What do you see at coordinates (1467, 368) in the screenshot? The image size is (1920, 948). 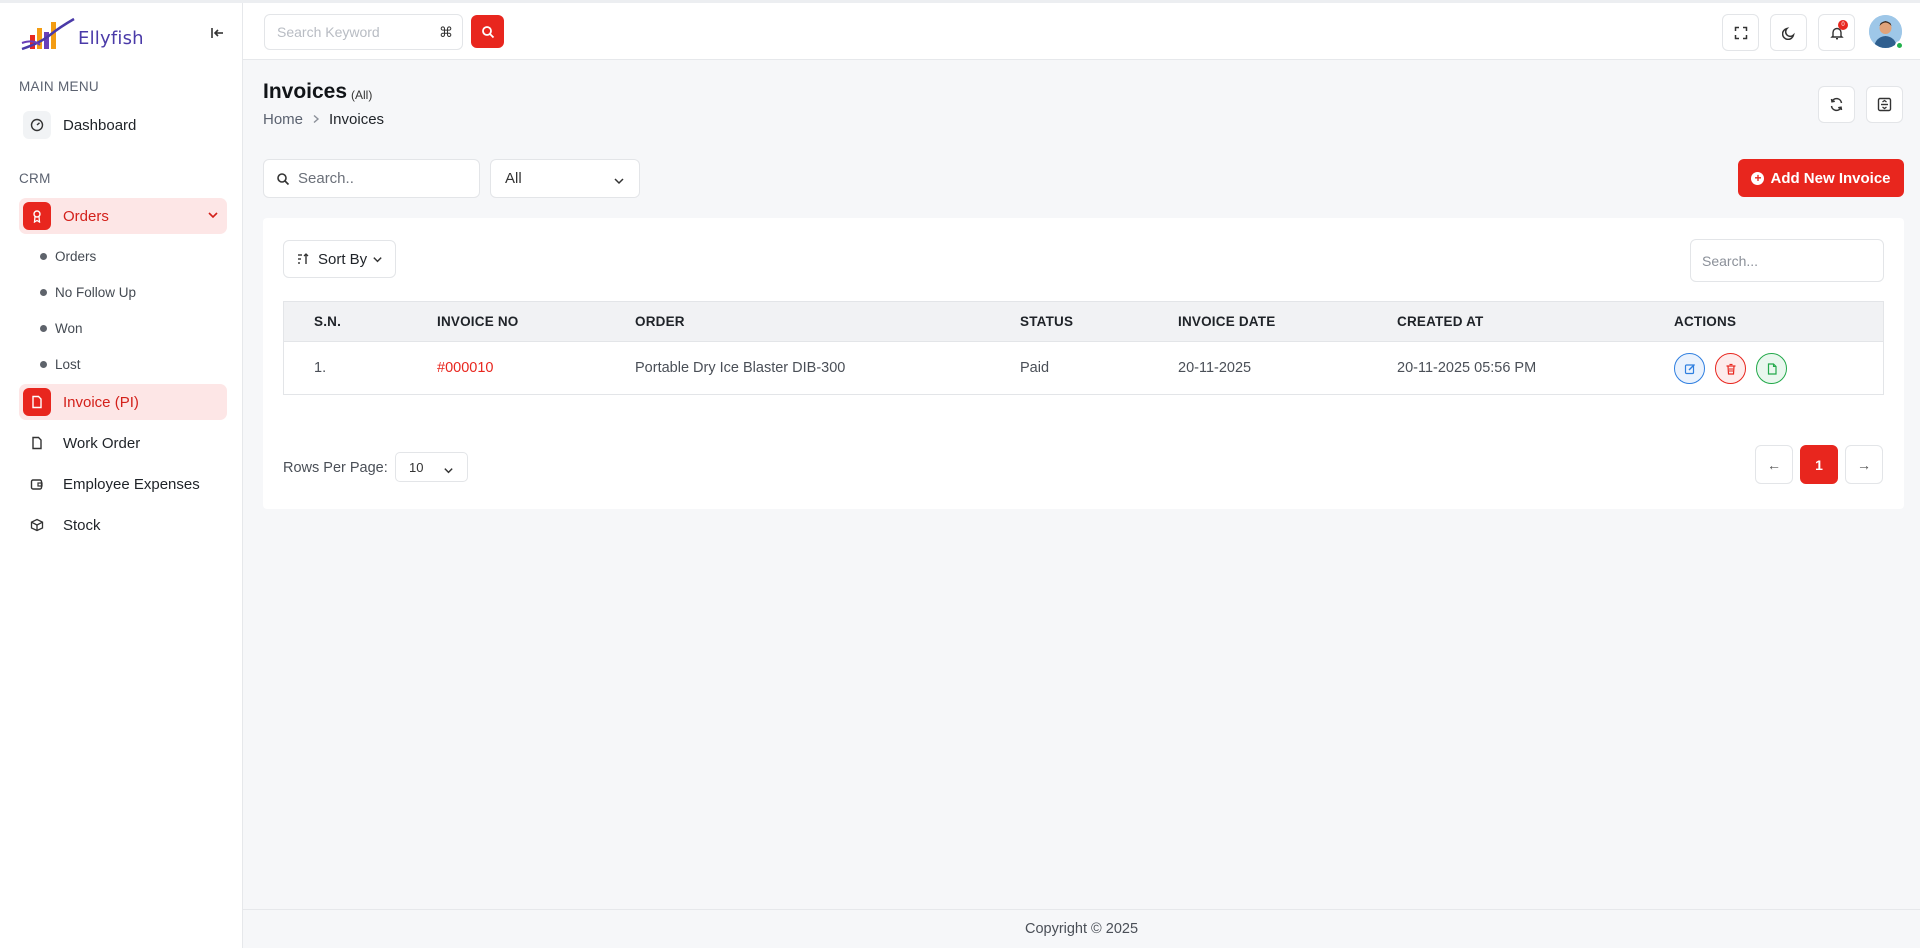 I see `cell-created-at: 20-11-2025 05:56 PM` at bounding box center [1467, 368].